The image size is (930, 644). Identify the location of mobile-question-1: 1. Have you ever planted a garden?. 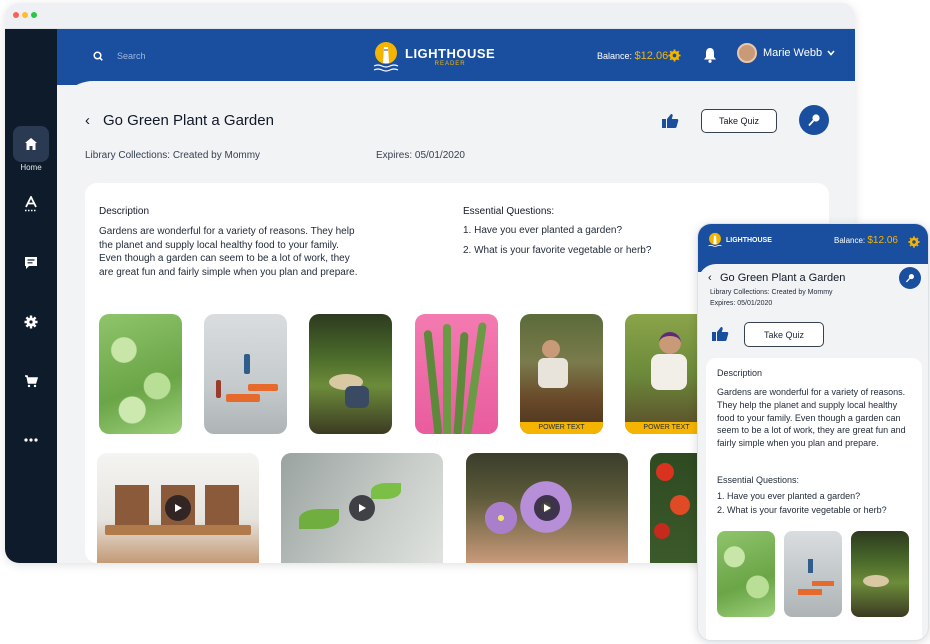
(789, 496).